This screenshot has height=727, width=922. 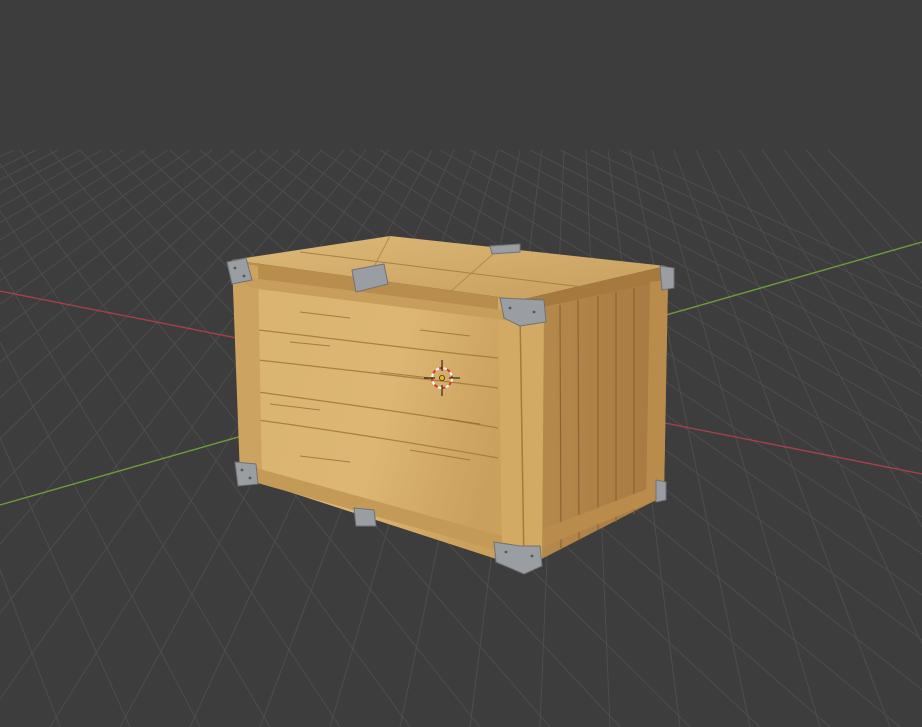 I want to click on bracket-bottom-right-back, so click(x=661, y=491).